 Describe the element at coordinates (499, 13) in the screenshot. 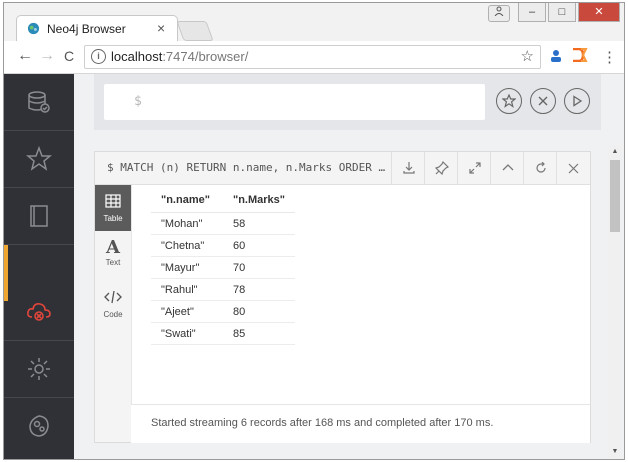

I see `profile-icon` at that location.